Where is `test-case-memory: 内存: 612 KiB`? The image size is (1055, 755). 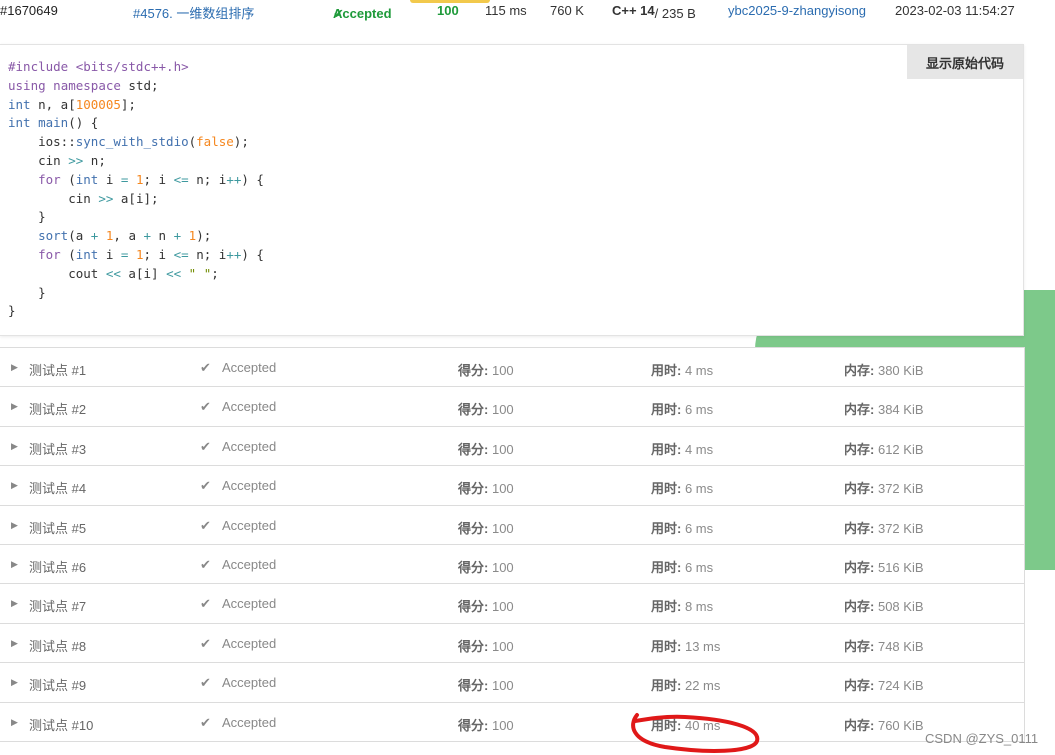 test-case-memory: 内存: 612 KiB is located at coordinates (884, 448).